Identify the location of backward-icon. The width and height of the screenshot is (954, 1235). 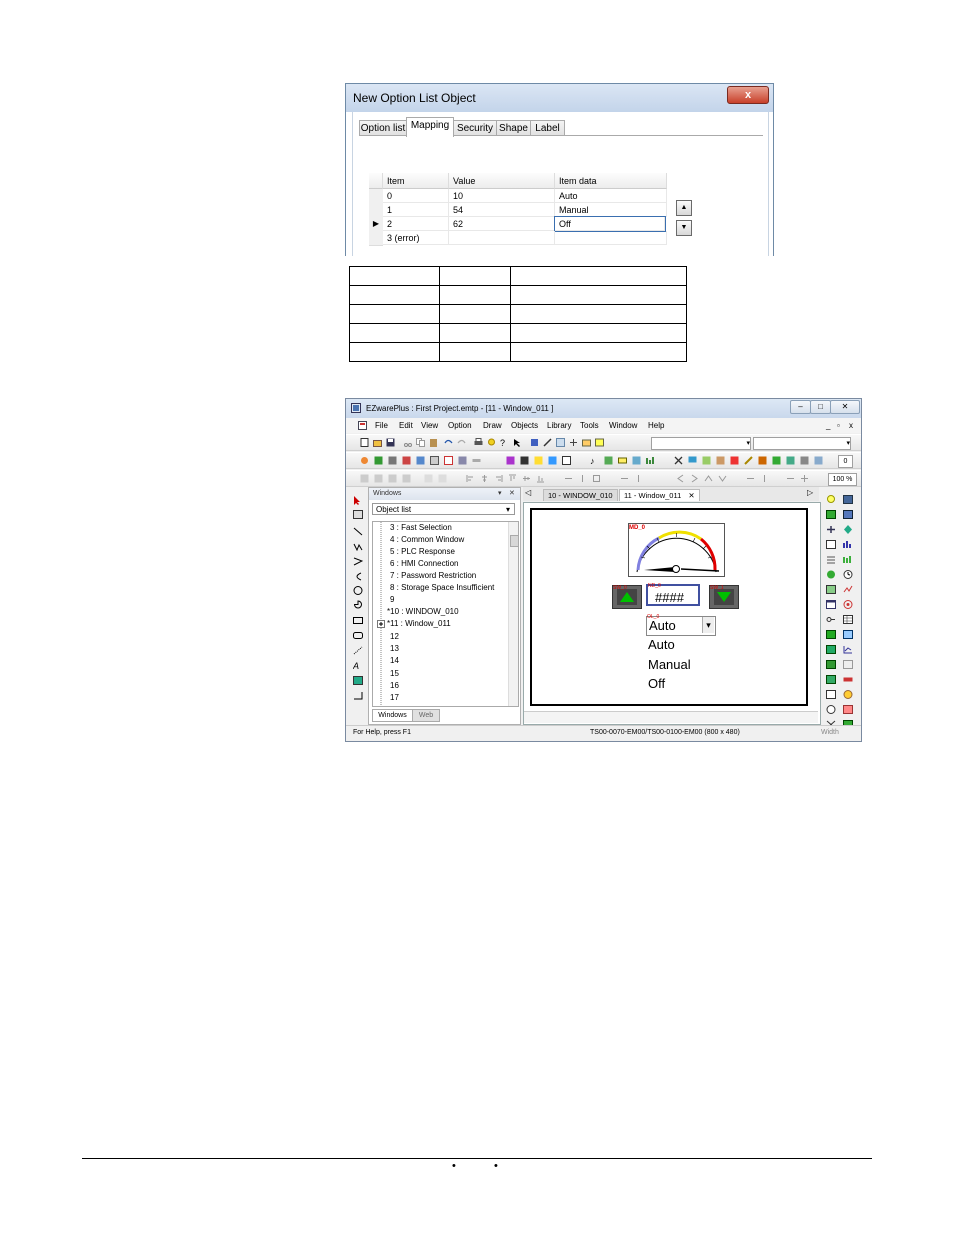
(406, 478).